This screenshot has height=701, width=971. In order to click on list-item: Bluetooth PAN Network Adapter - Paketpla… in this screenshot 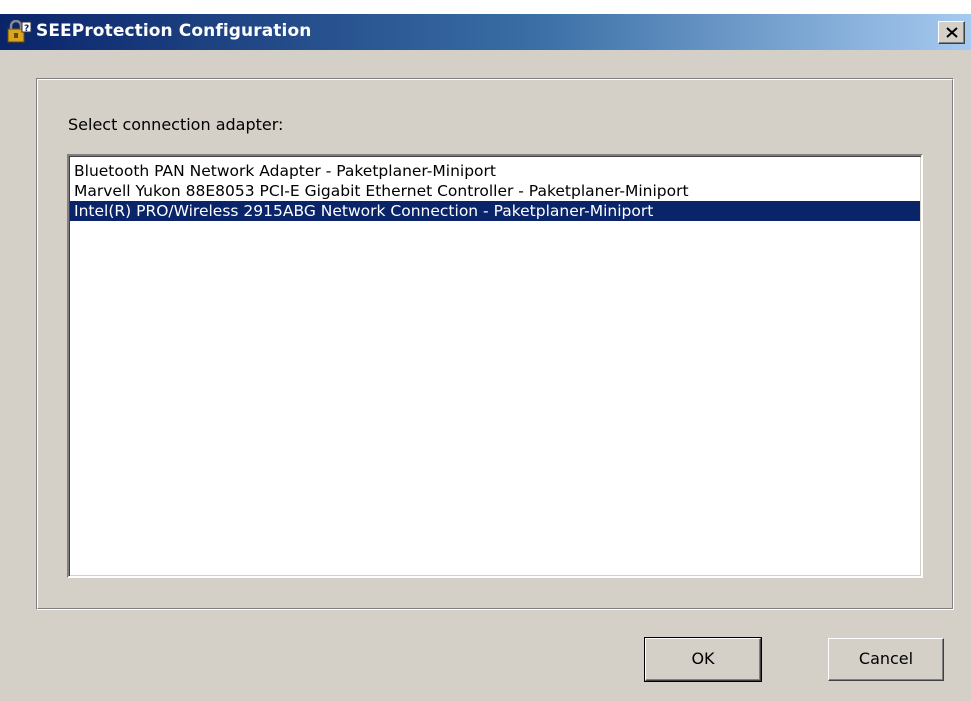, I will do `click(495, 171)`.